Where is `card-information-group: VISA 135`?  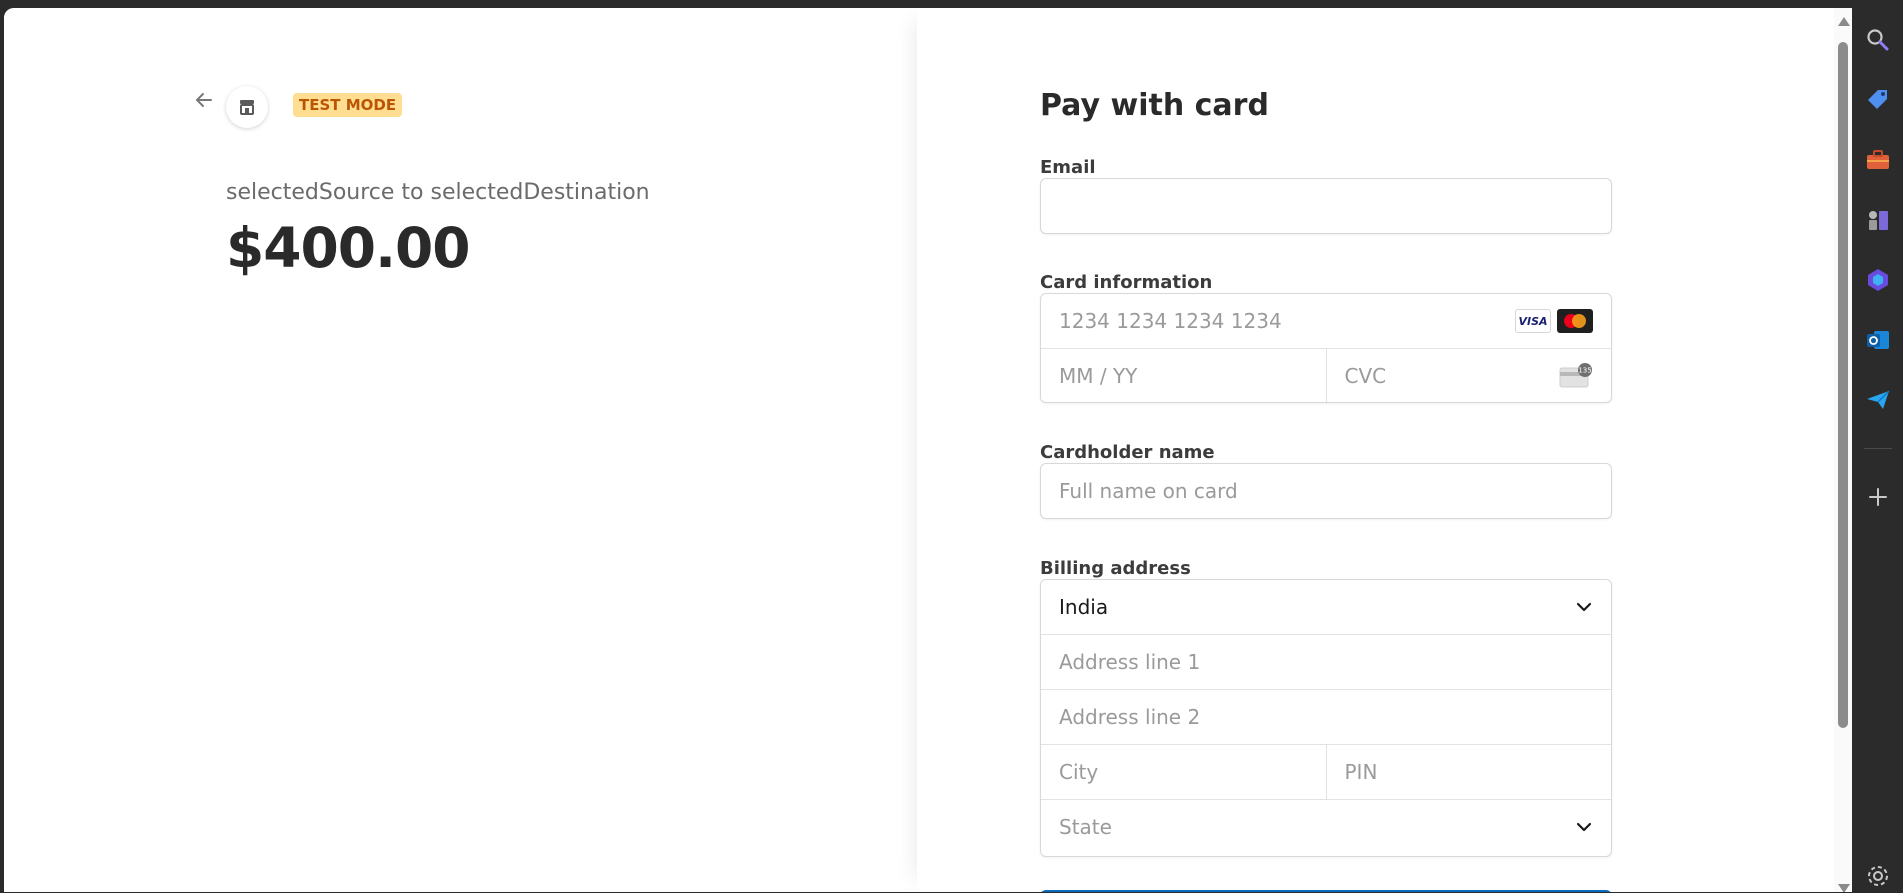 card-information-group: VISA 135 is located at coordinates (1326, 348).